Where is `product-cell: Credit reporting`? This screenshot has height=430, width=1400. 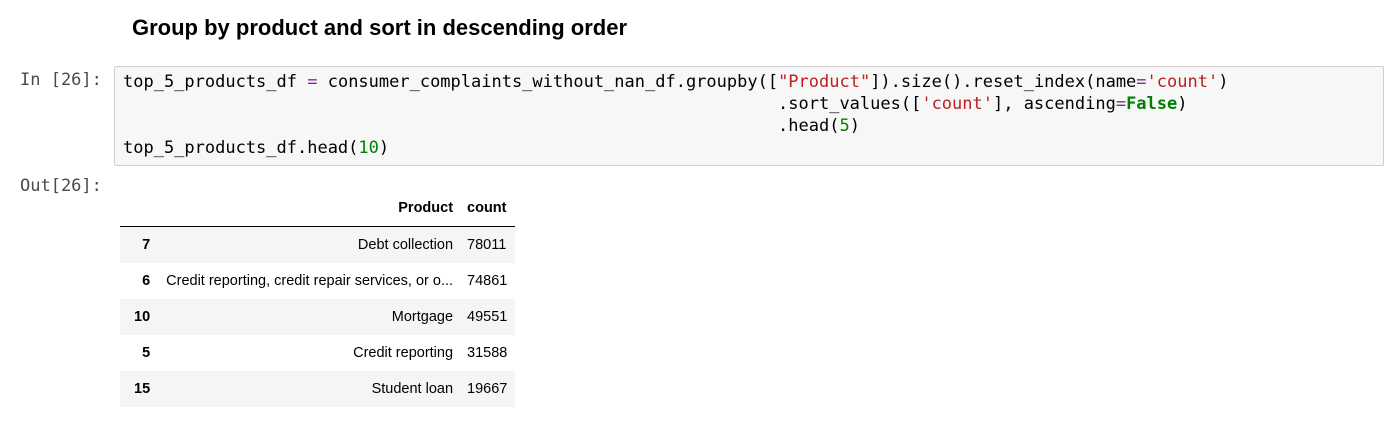 product-cell: Credit reporting is located at coordinates (403, 353).